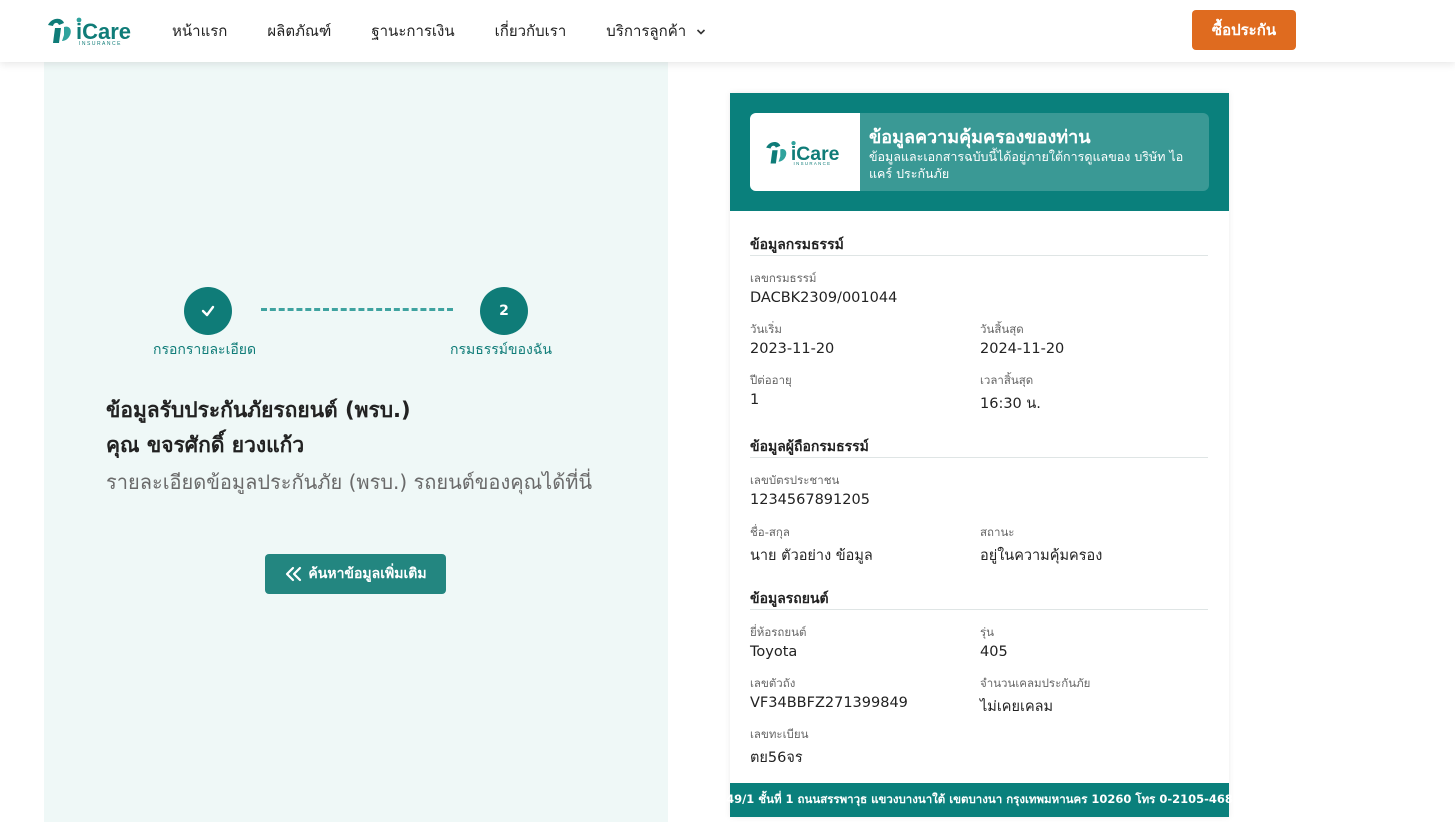 The image size is (1455, 822). What do you see at coordinates (810, 500) in the screenshot?
I see `citizen-id: 1234567891205` at bounding box center [810, 500].